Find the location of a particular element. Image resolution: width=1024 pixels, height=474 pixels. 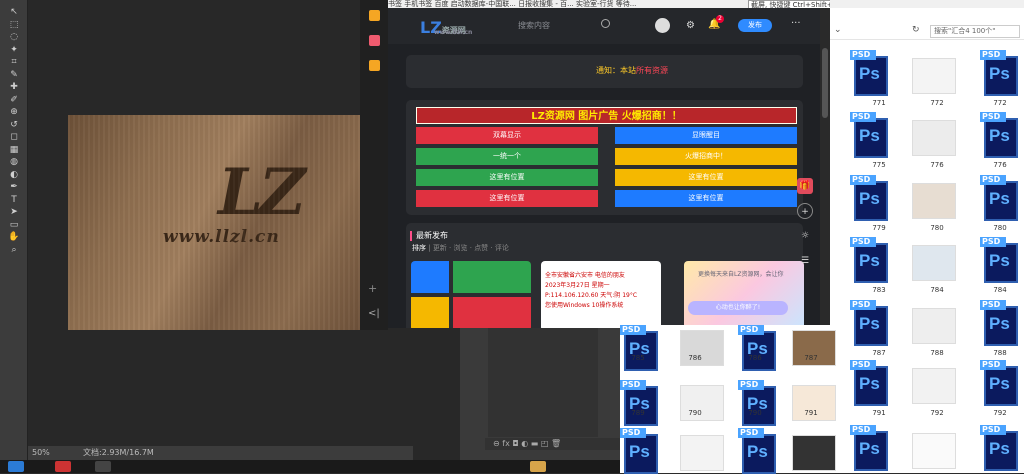

post-thumb: 更换每天来自LZ资源网，会让你 心动也让你醉了! is located at coordinates (744, 294).